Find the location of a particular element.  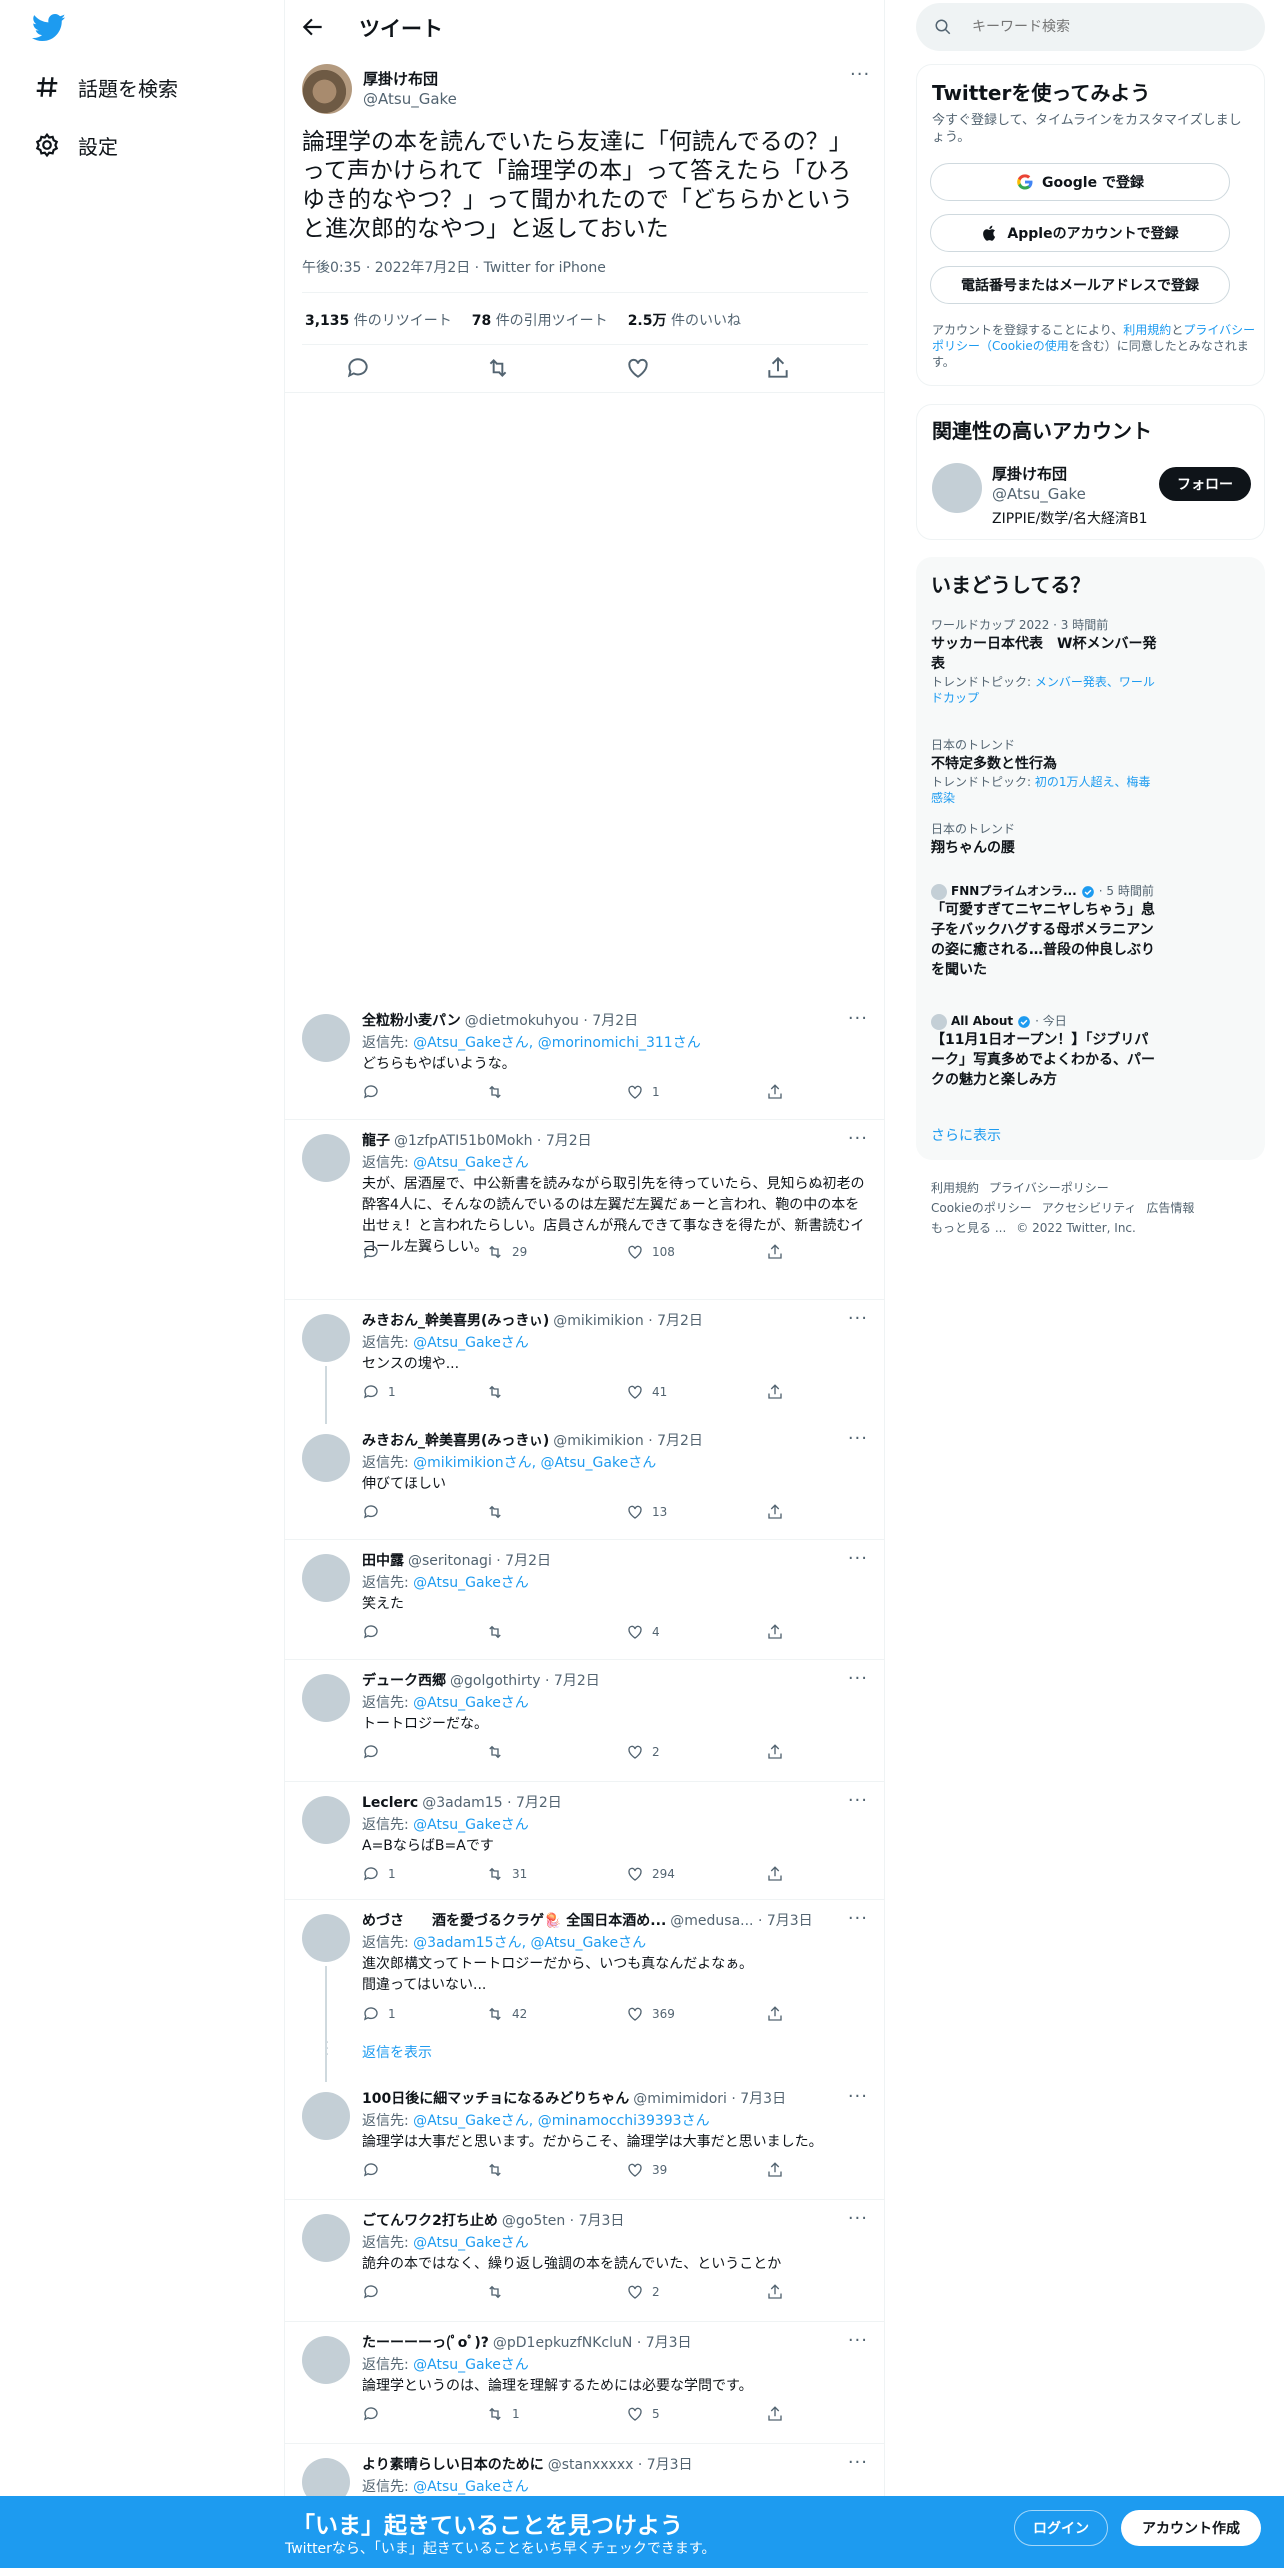

reply-meta: @medusa... · 7月3日 is located at coordinates (741, 1921).